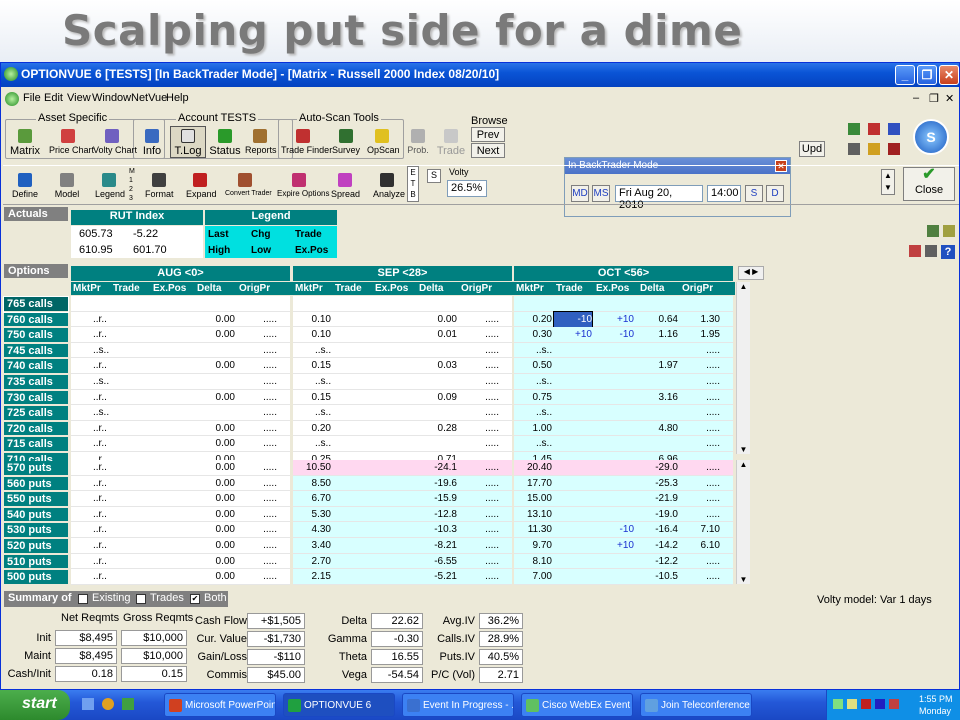 Image resolution: width=960 pixels, height=720 pixels. I want to click on column-header: OrigPr, so click(481, 288).